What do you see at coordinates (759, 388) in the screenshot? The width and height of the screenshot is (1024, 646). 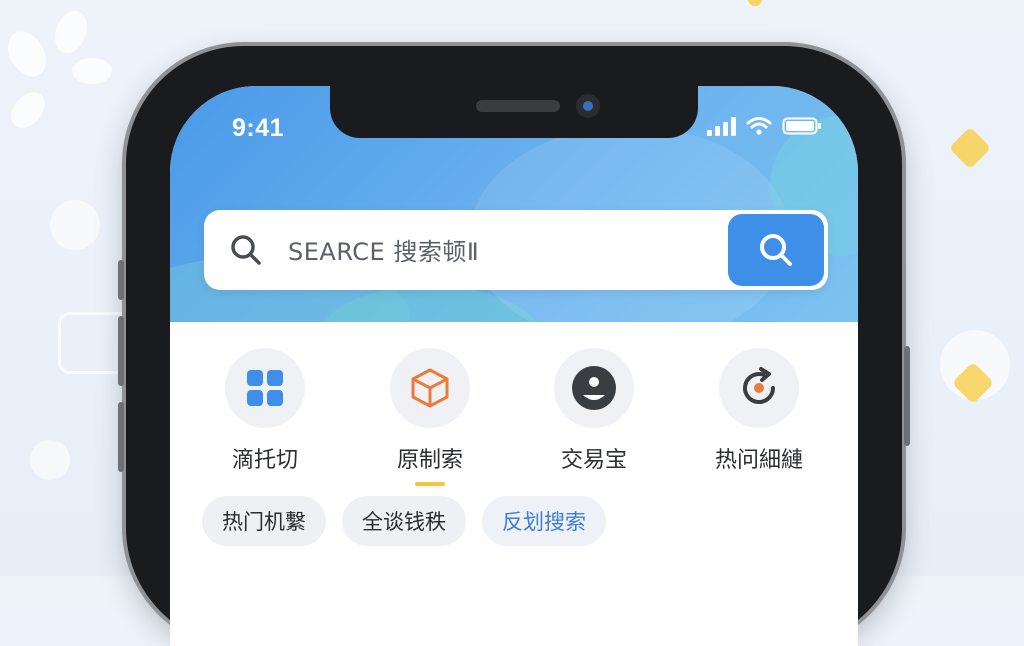 I see `refresh-icon` at bounding box center [759, 388].